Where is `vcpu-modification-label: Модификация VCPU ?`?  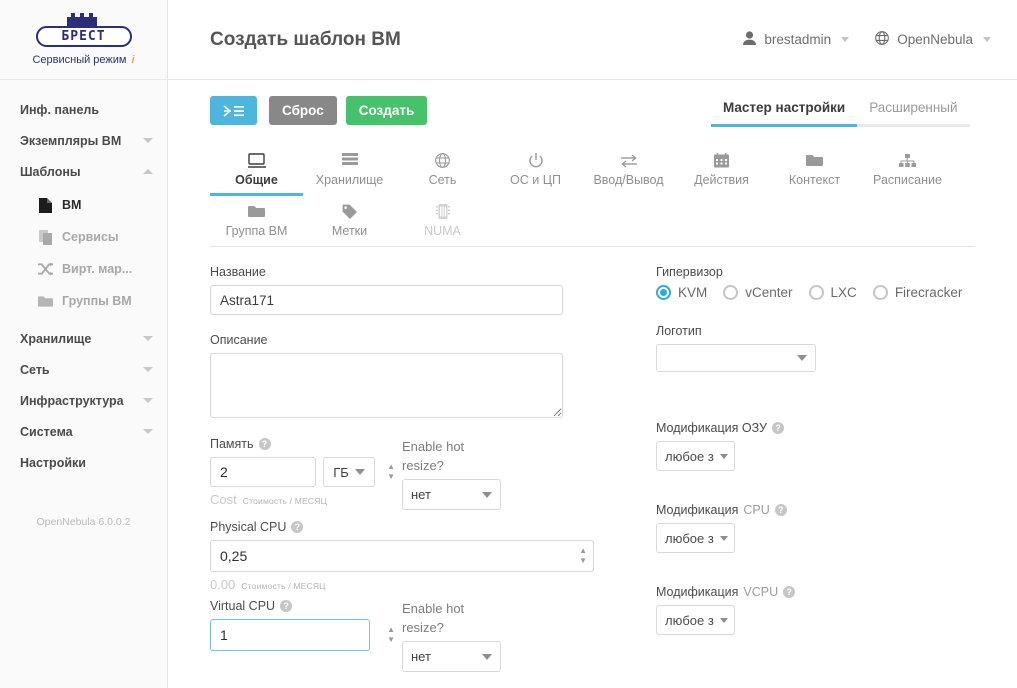 vcpu-modification-label: Модификация VCPU ? is located at coordinates (815, 592).